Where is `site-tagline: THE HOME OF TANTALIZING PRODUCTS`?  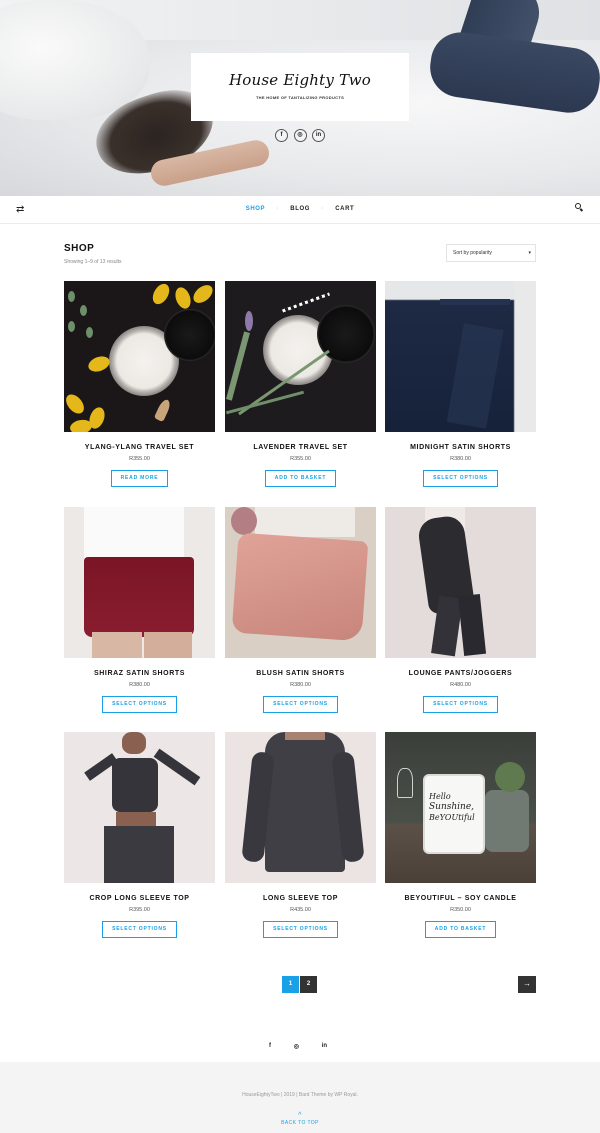
site-tagline: THE HOME OF TANTALIZING PRODUCTS is located at coordinates (300, 97).